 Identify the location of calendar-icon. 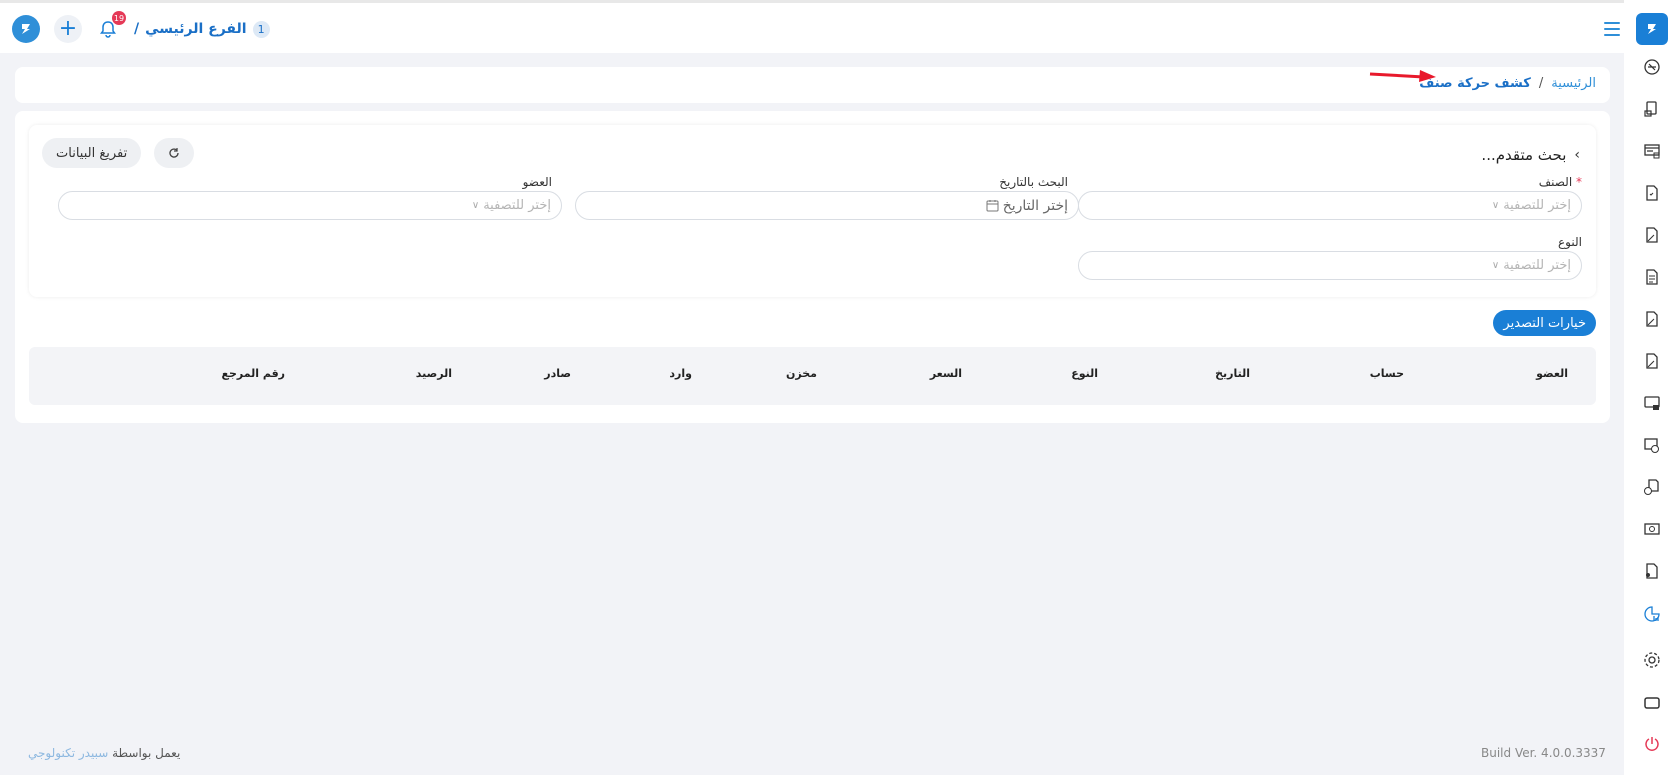
(992, 206).